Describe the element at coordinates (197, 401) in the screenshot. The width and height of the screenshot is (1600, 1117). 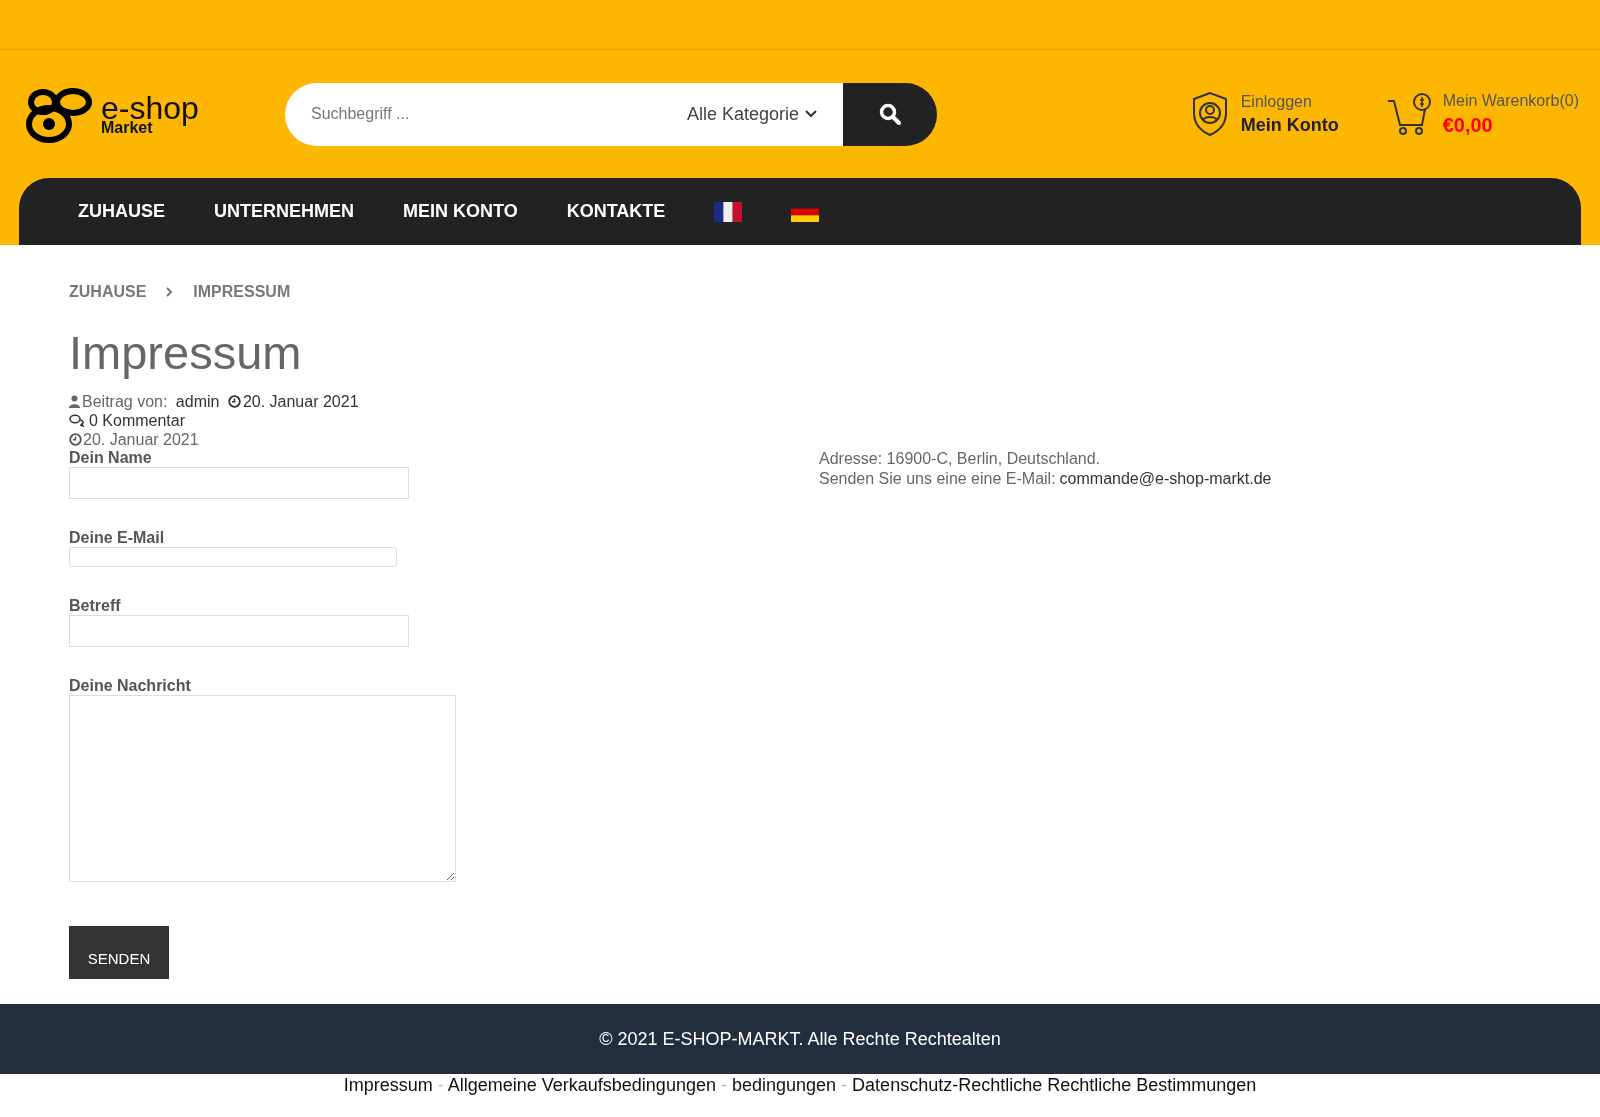
I see `author-link: admin` at that location.